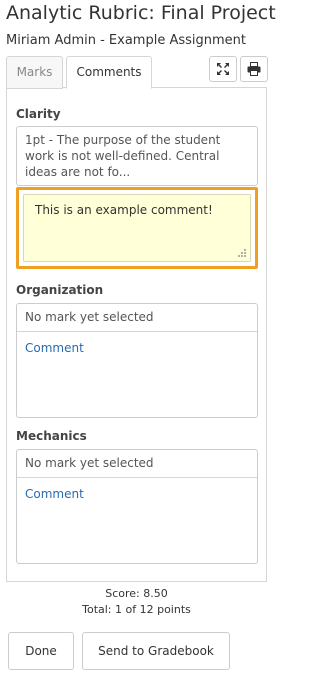 The image size is (320, 673). Describe the element at coordinates (242, 253) in the screenshot. I see `resize-grip-icon` at that location.